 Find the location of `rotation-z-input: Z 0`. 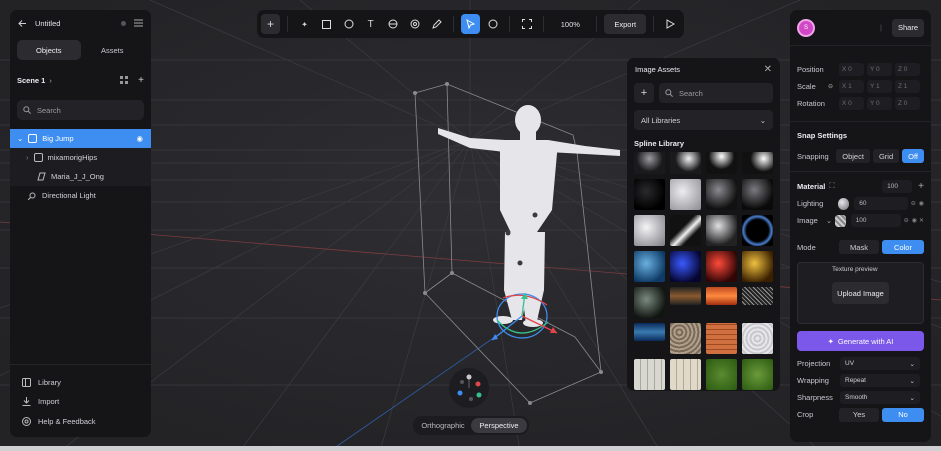

rotation-z-input: Z 0 is located at coordinates (907, 103).